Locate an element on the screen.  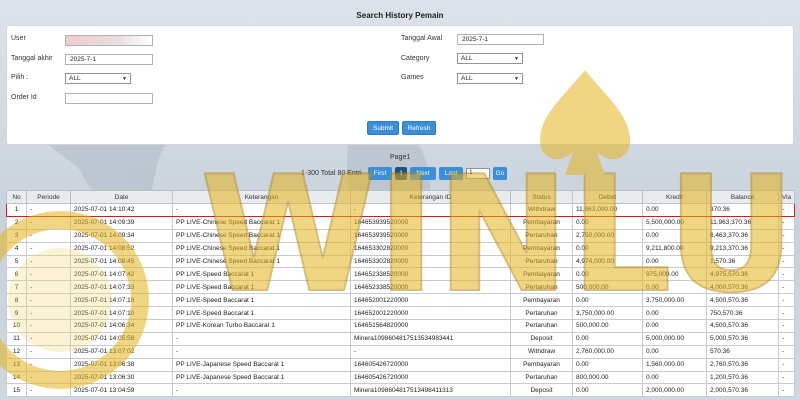
cell-kredit: 5,000,000.00 is located at coordinates (674, 338).